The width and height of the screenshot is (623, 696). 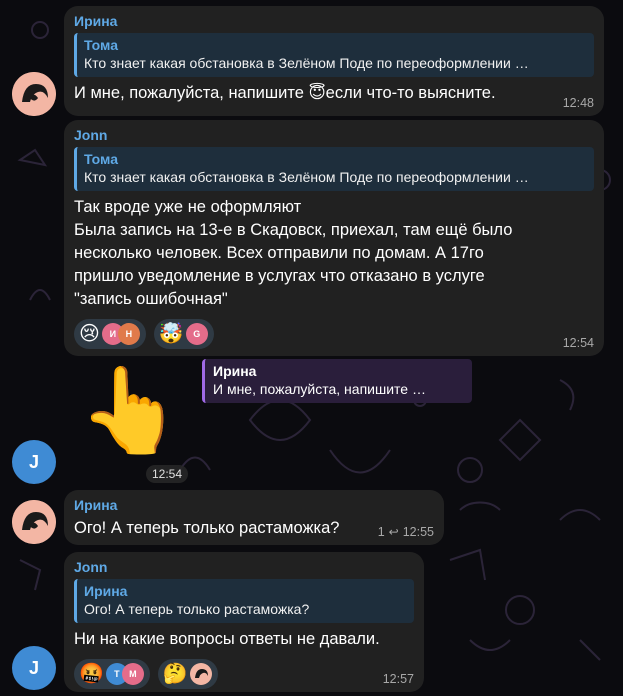 What do you see at coordinates (188, 207) in the screenshot?
I see `message-line: Так вроде уже не оформляют` at bounding box center [188, 207].